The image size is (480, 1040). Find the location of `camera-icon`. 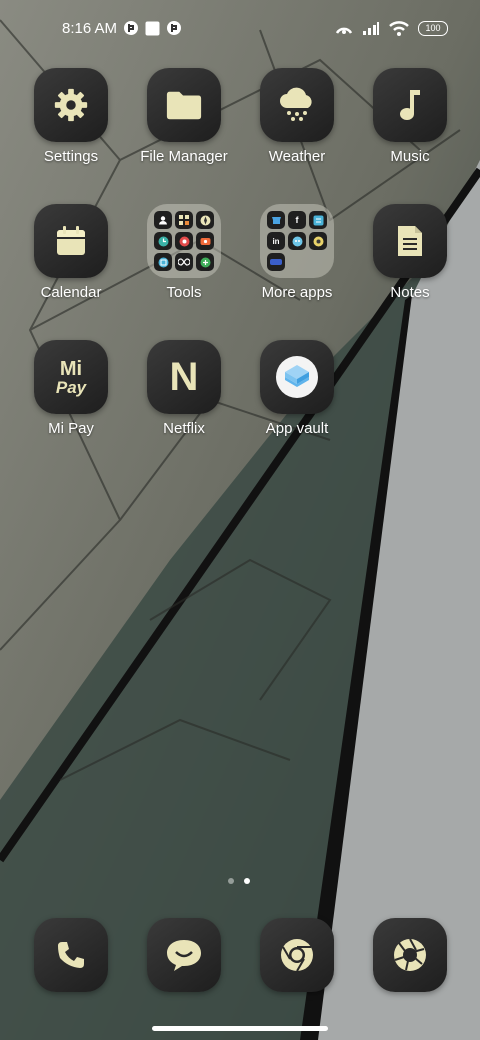

camera-icon is located at coordinates (410, 955).